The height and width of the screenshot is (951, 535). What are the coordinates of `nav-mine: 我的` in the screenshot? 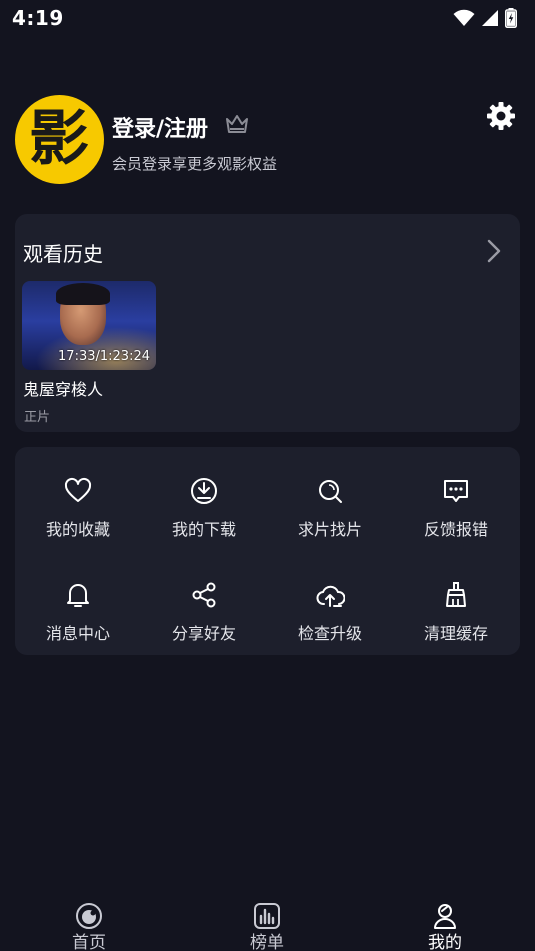 It's located at (445, 926).